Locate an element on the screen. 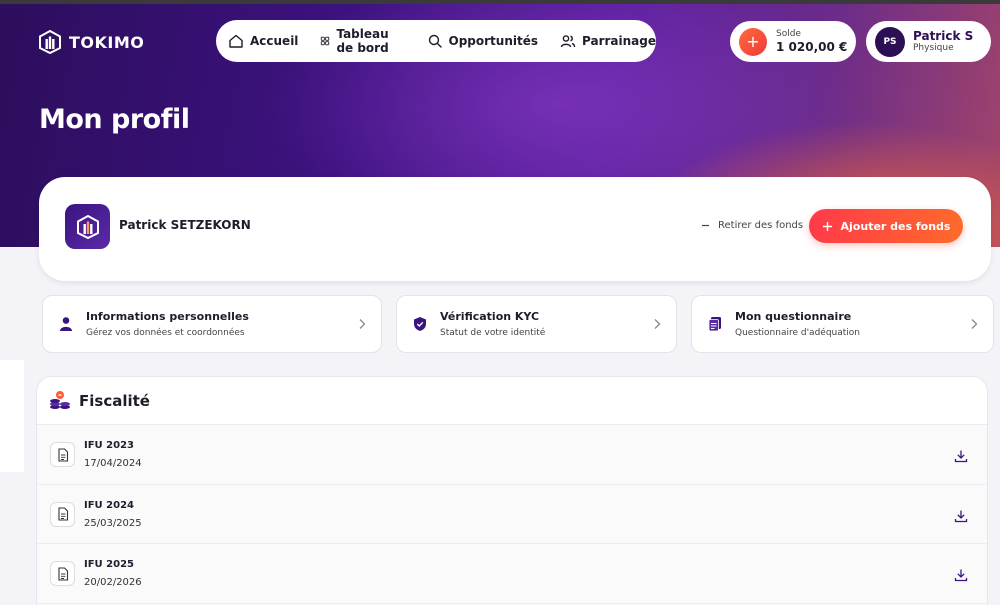 This screenshot has height=605, width=1000. card-subtitle: Questionnaire d'adéquation is located at coordinates (797, 332).